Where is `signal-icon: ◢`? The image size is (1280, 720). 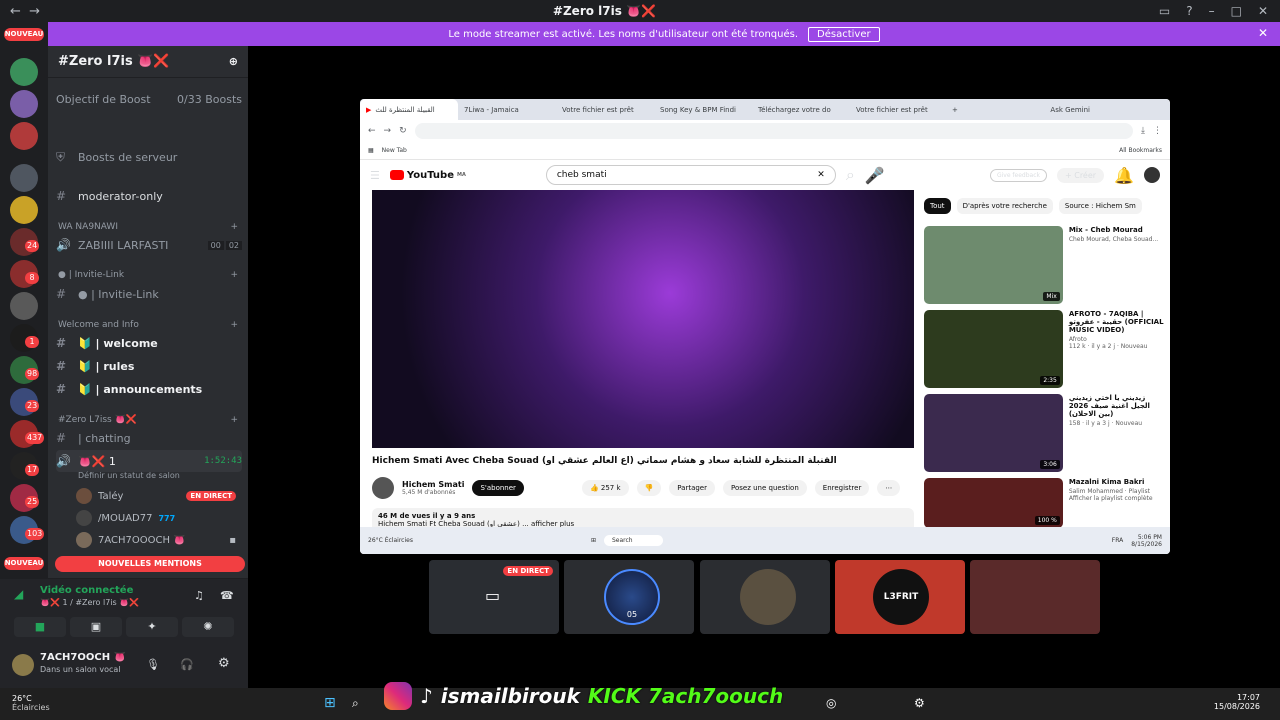 signal-icon: ◢ is located at coordinates (18, 594).